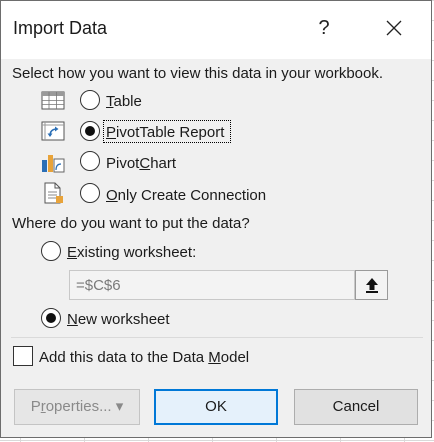 This screenshot has width=434, height=442. Describe the element at coordinates (90, 131) in the screenshot. I see `pivottable-radio` at that location.